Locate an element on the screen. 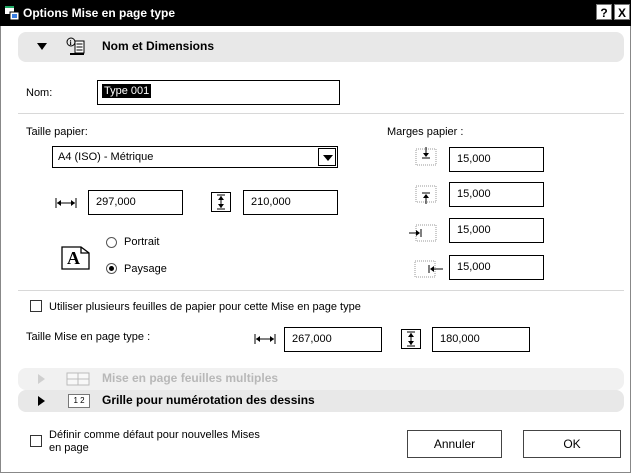  expanded-triangle-icon is located at coordinates (42, 47).